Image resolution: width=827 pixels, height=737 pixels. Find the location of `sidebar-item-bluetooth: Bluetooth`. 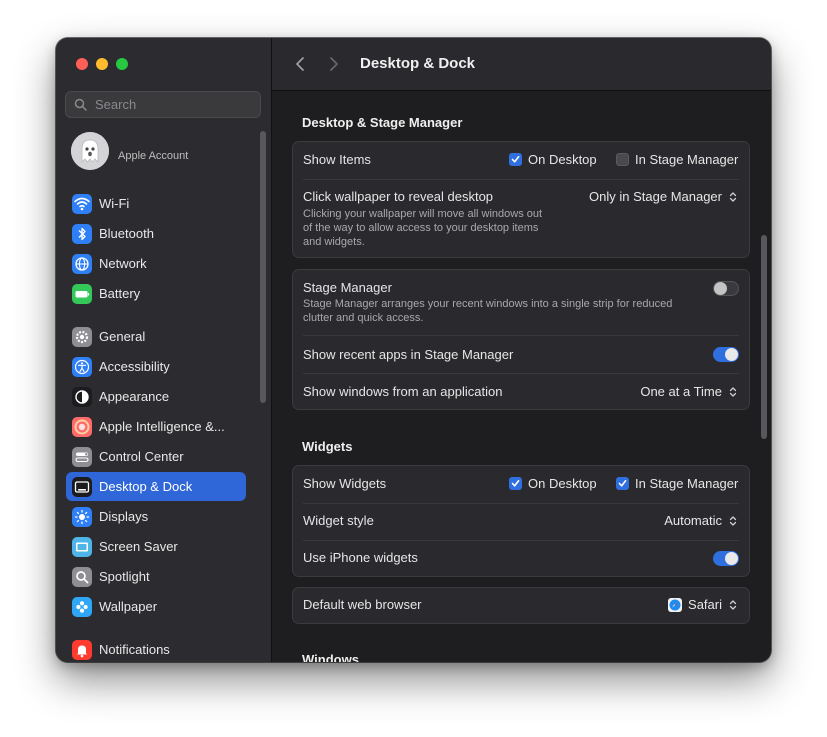

sidebar-item-bluetooth: Bluetooth is located at coordinates (156, 233).